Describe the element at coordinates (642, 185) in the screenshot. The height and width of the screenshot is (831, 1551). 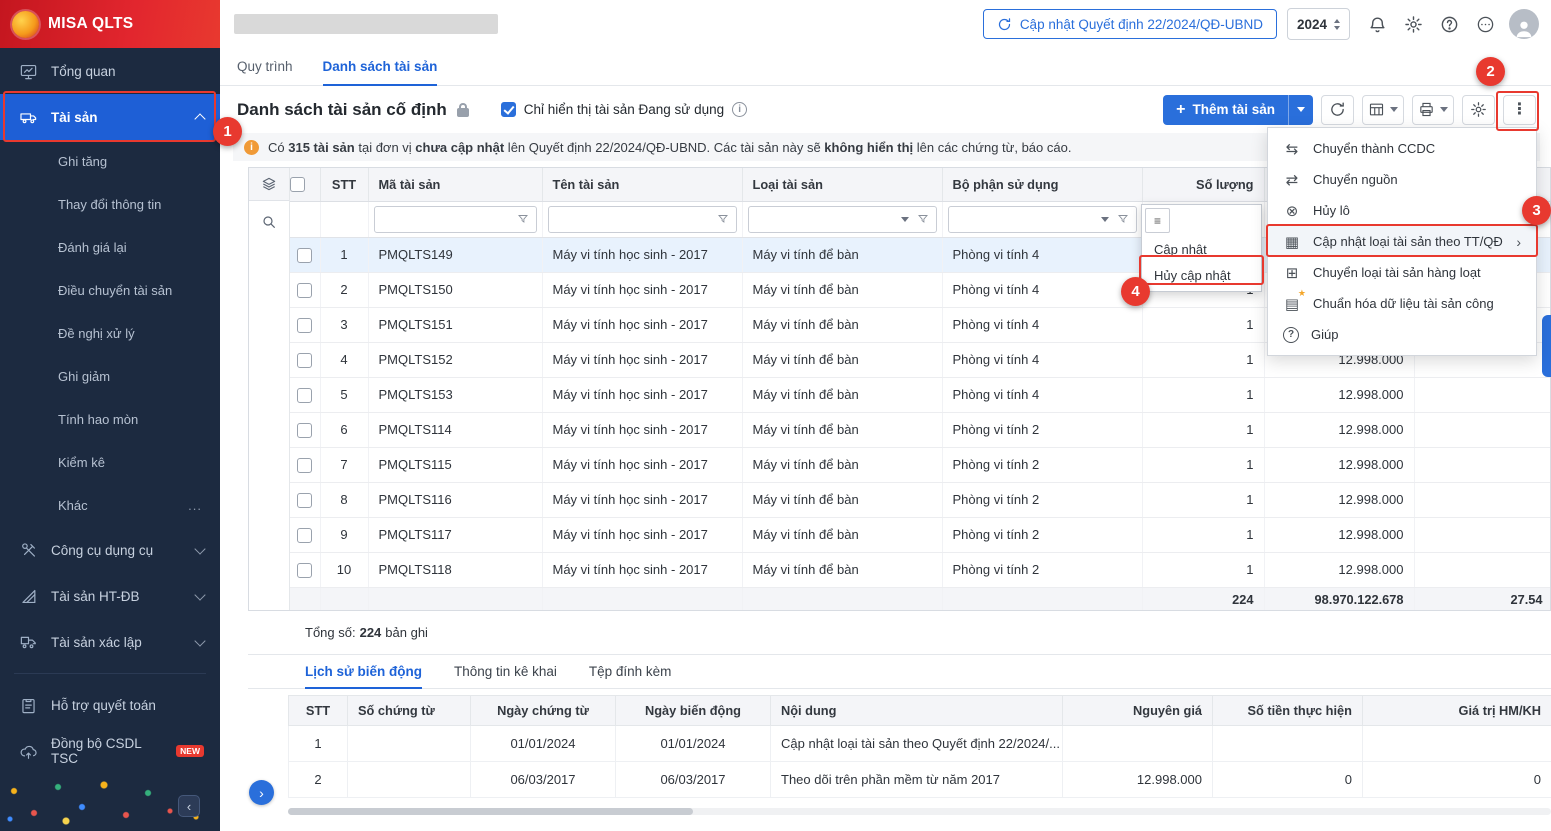
I see `column-header-ten-tai-san: Tên tài sản` at that location.